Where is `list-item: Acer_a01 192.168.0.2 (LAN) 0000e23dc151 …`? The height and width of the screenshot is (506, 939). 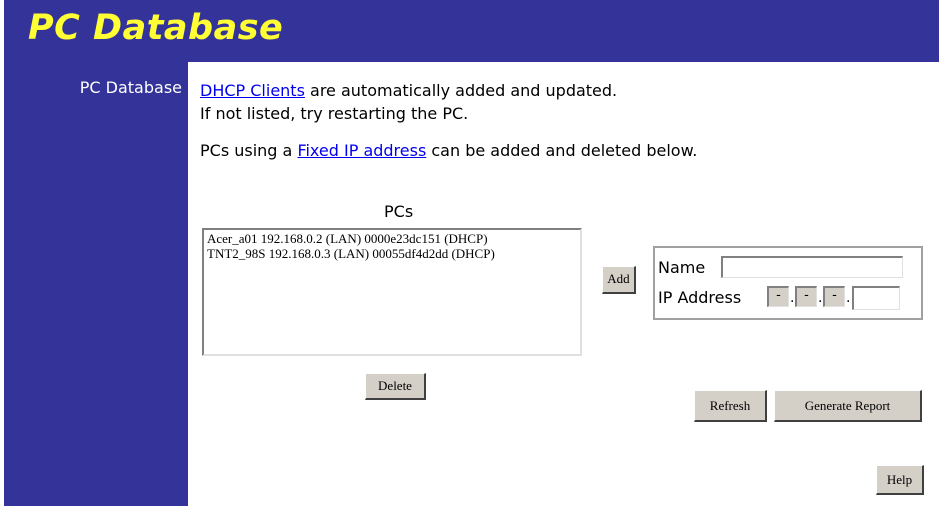 list-item: Acer_a01 192.168.0.2 (LAN) 0000e23dc151 … is located at coordinates (392, 238).